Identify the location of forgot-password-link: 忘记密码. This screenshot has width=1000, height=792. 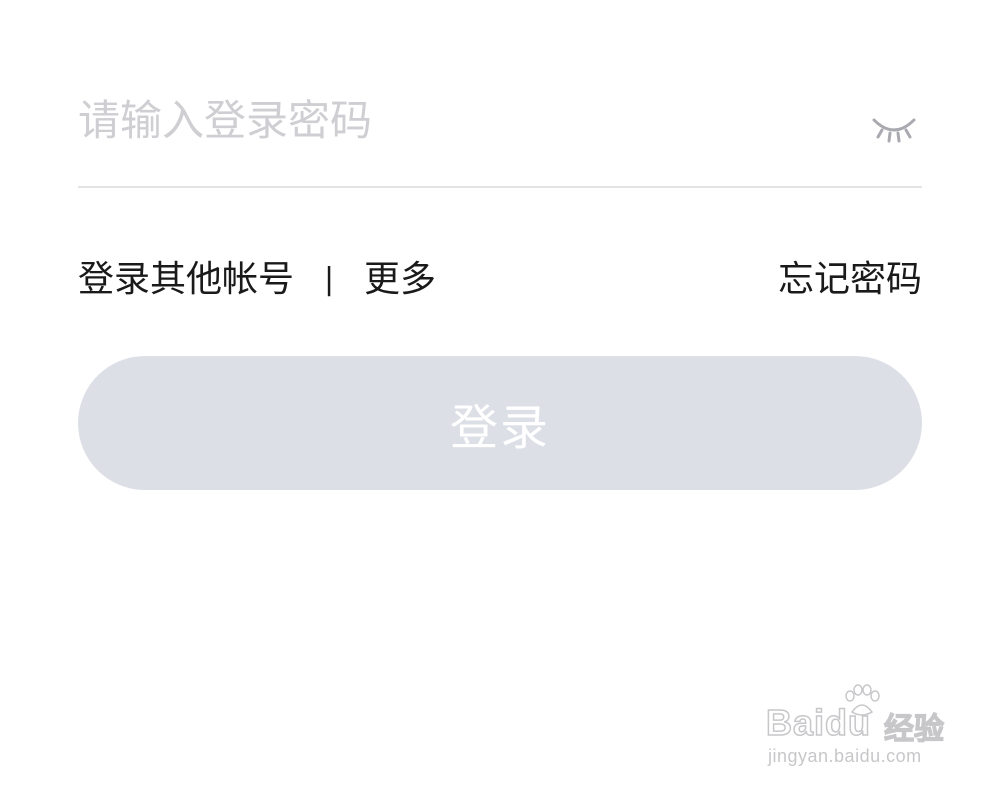
(850, 280).